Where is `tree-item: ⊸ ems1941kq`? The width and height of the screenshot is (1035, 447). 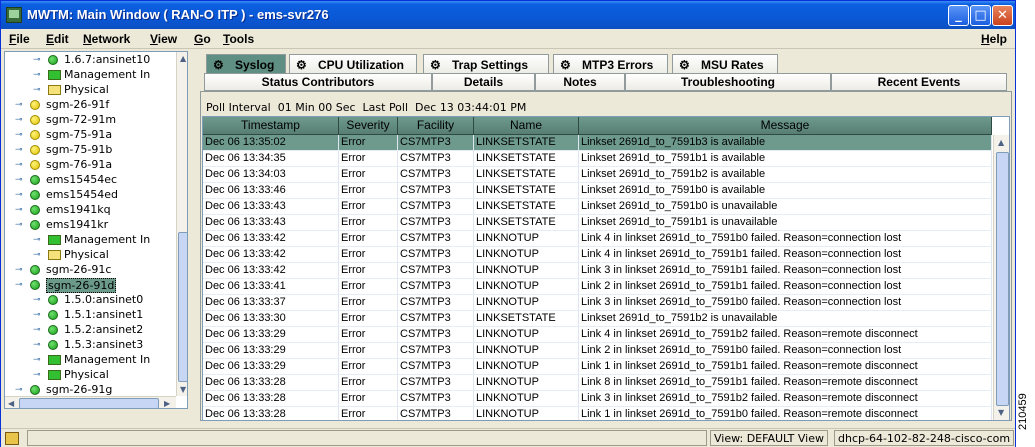 tree-item: ⊸ ems1941kq is located at coordinates (90, 210).